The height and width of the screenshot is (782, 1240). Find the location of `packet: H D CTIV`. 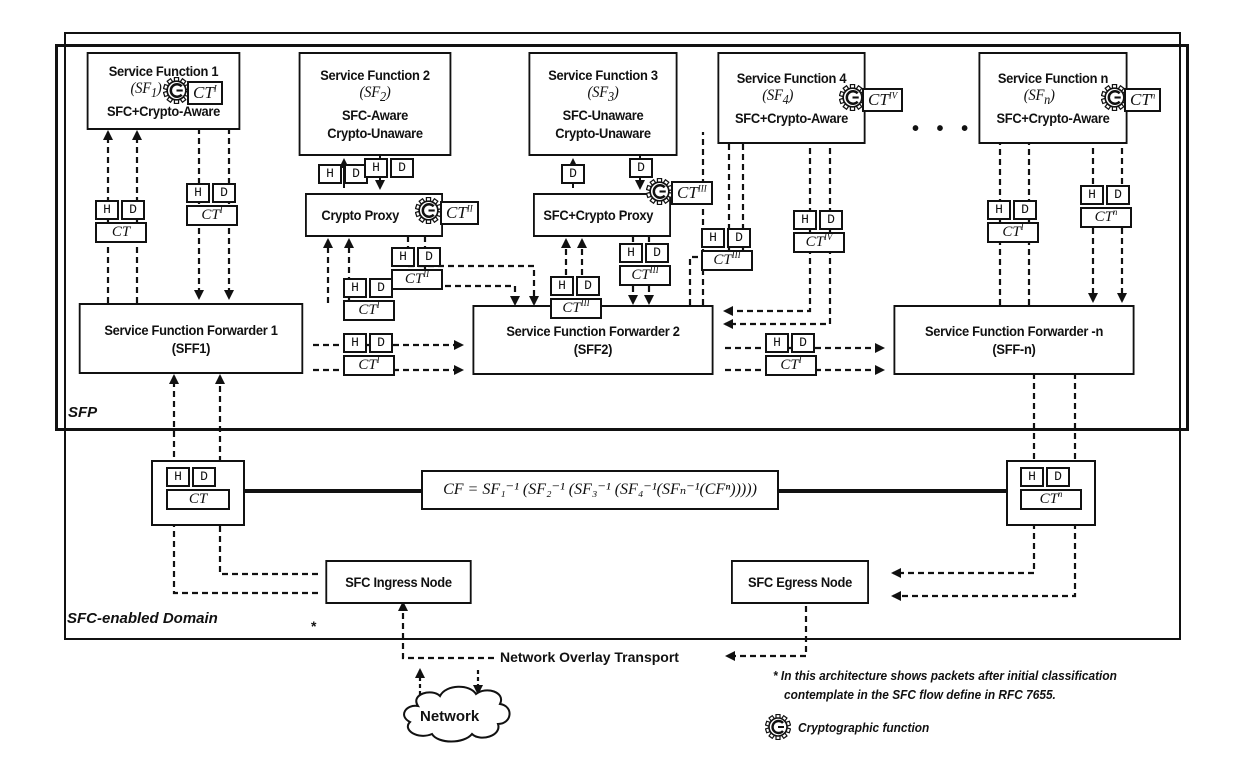

packet: H D CTIV is located at coordinates (819, 231).